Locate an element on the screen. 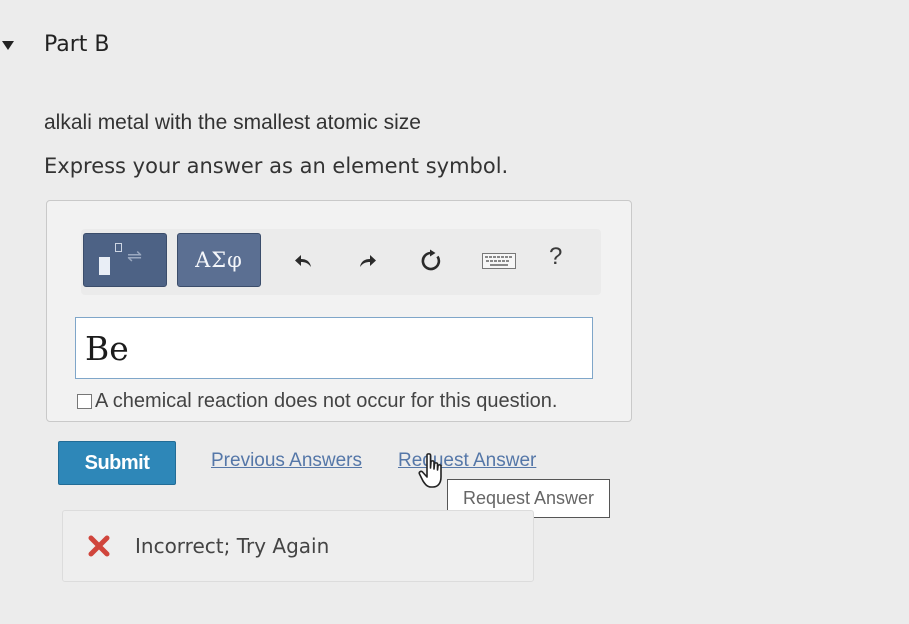 The width and height of the screenshot is (909, 624). redo-icon is located at coordinates (368, 261).